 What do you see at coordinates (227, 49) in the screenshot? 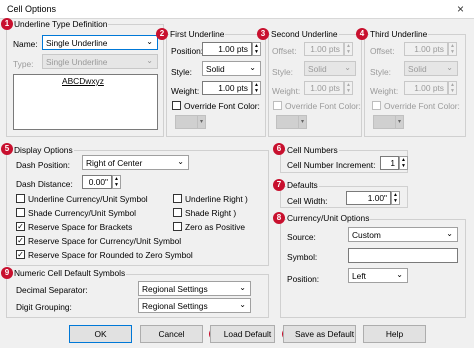
I see `position-input: 1.00 pts` at bounding box center [227, 49].